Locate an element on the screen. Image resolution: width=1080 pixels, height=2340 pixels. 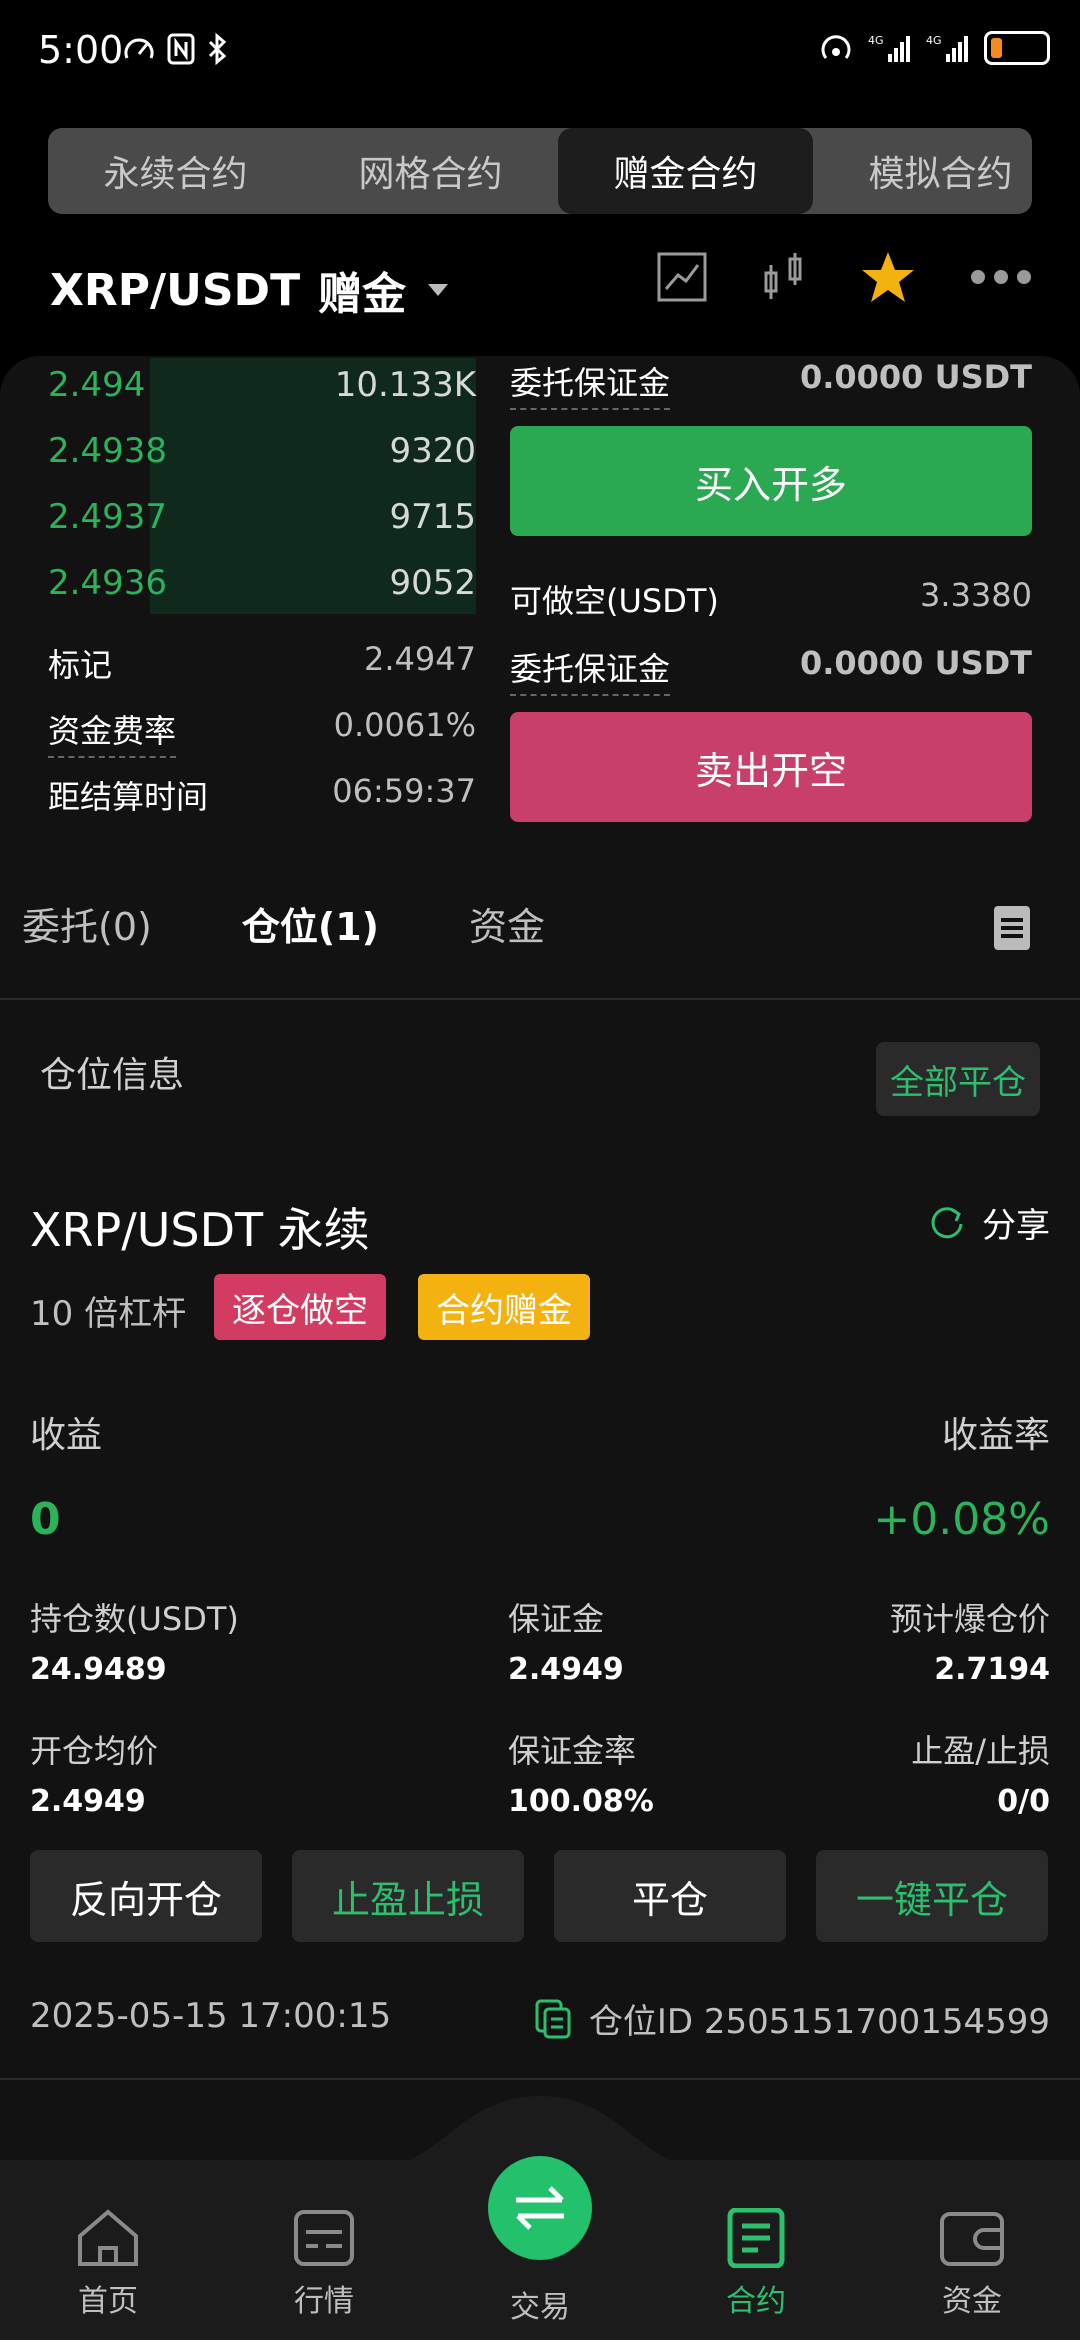
position-id-text: 仓位ID 2505151700154599 is located at coordinates (819, 2022).